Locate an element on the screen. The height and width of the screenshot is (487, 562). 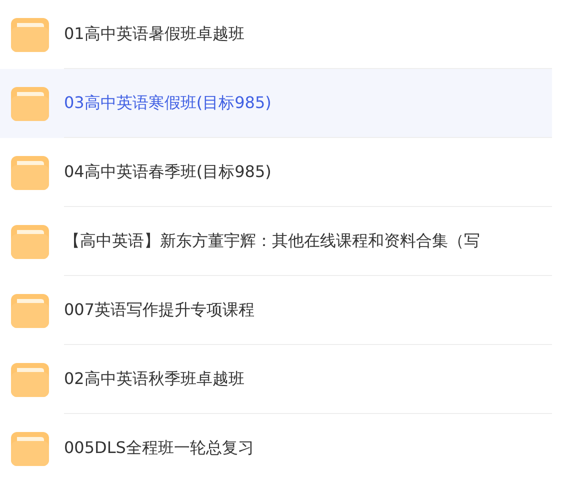
folder-name: 007英语写作提升专项课程 is located at coordinates (159, 310).